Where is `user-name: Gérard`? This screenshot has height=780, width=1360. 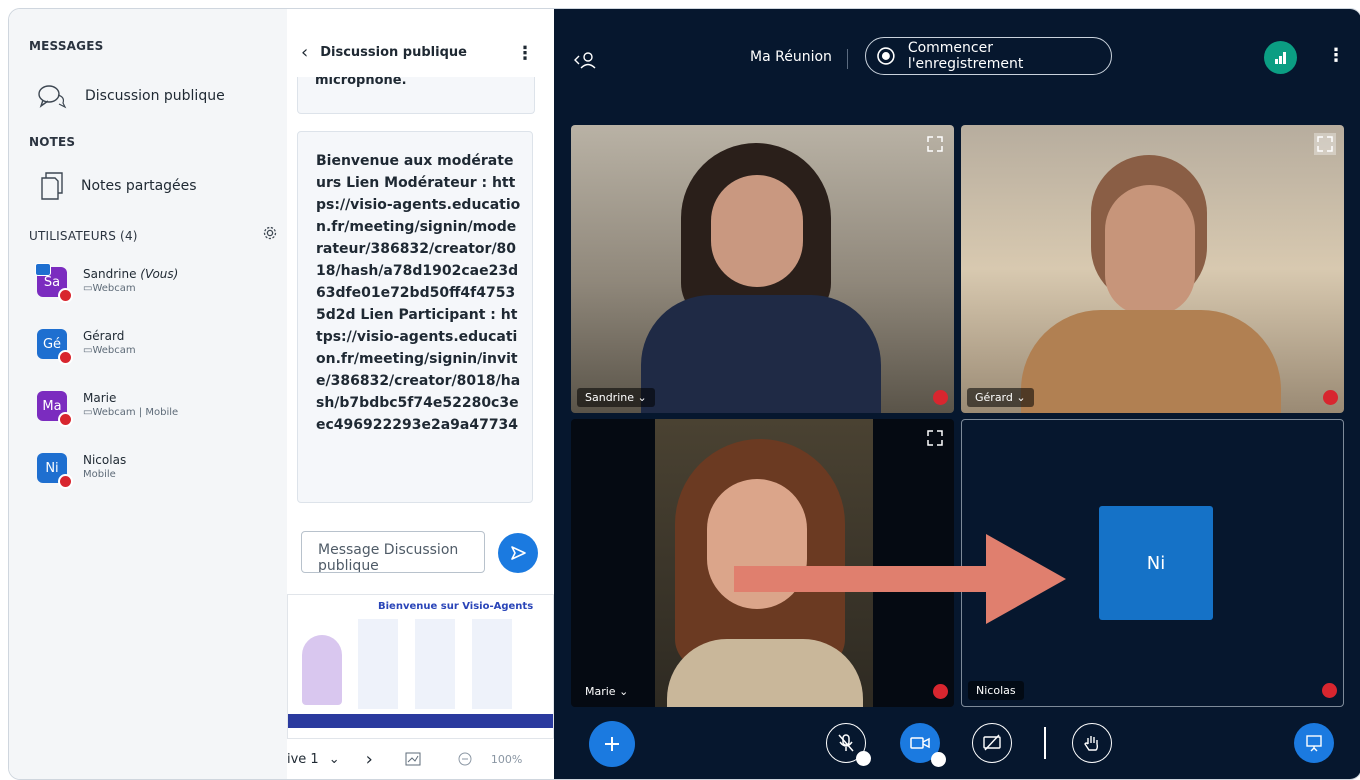 user-name: Gérard is located at coordinates (104, 336).